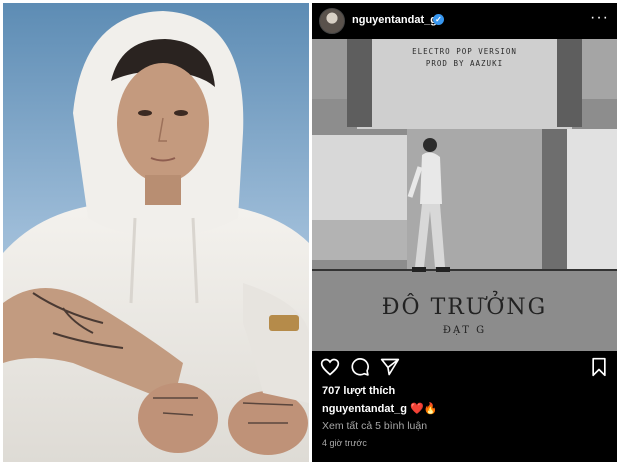  What do you see at coordinates (364, 409) in the screenshot?
I see `caption-username: nguyentandat_g` at bounding box center [364, 409].